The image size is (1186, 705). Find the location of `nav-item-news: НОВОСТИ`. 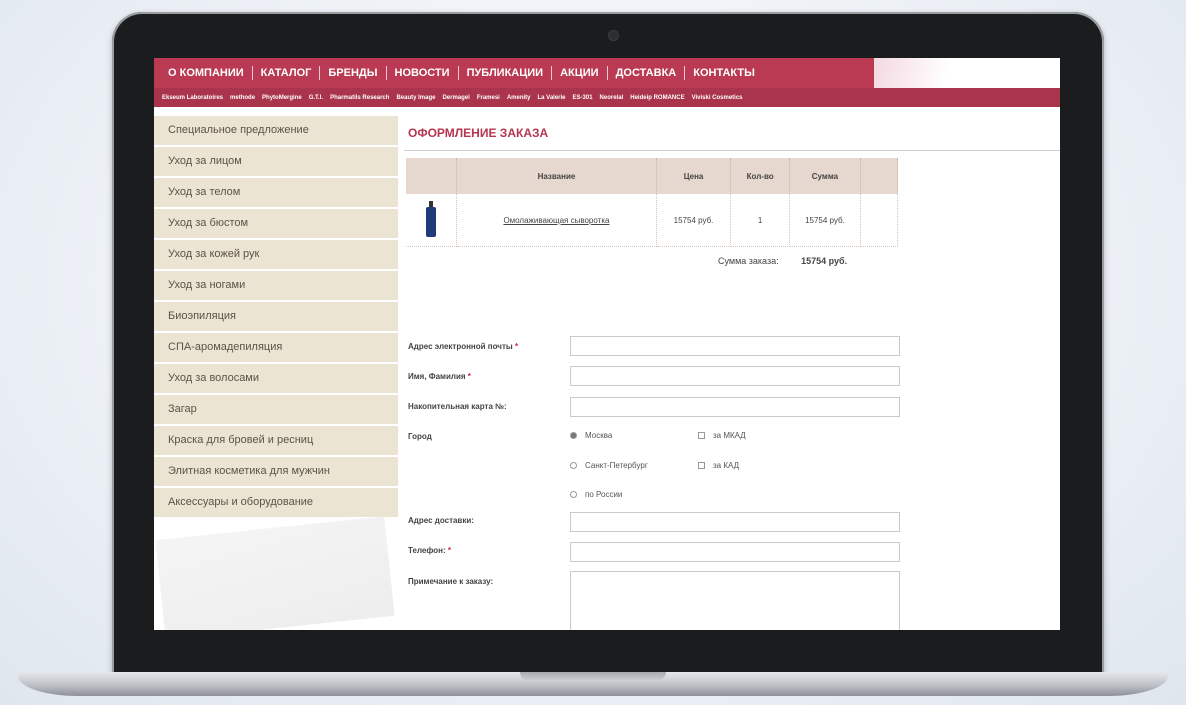

nav-item-news: НОВОСТИ is located at coordinates (423, 73).